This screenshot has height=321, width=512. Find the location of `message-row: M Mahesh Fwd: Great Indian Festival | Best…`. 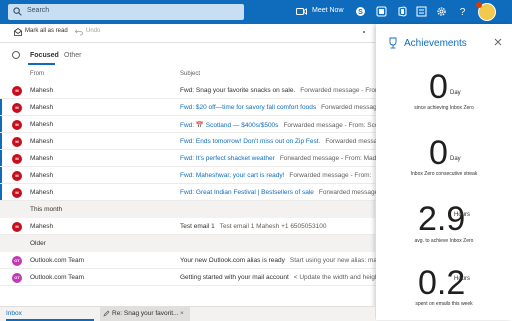

message-row: M Mahesh Fwd: Great Indian Festival | Best… is located at coordinates (200, 192).